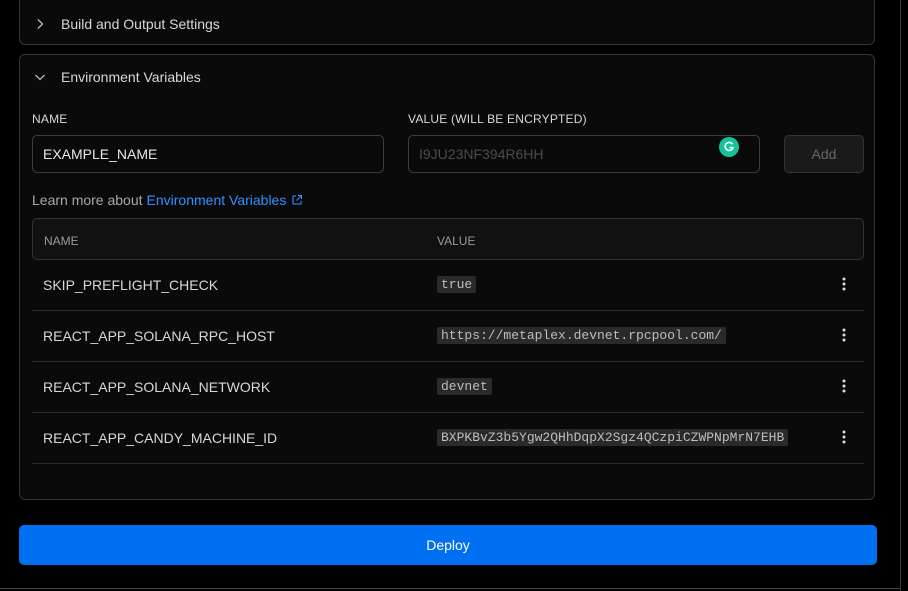 This screenshot has width=908, height=591. What do you see at coordinates (140, 24) in the screenshot?
I see `build-output-settings-title: Build and Output Settings` at bounding box center [140, 24].